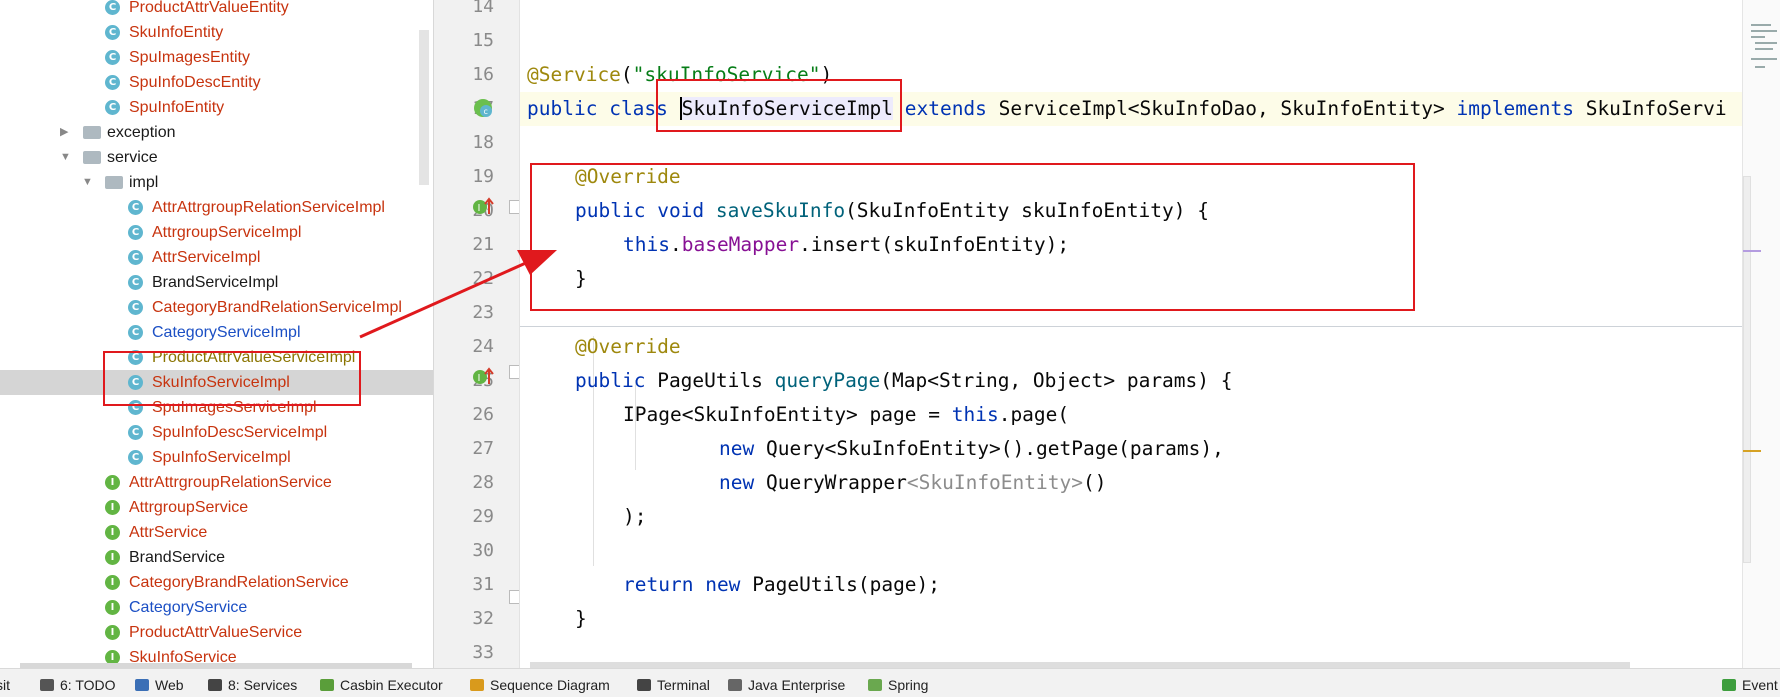 The width and height of the screenshot is (1780, 697). What do you see at coordinates (1131, 326) in the screenshot?
I see `method-separator` at bounding box center [1131, 326].